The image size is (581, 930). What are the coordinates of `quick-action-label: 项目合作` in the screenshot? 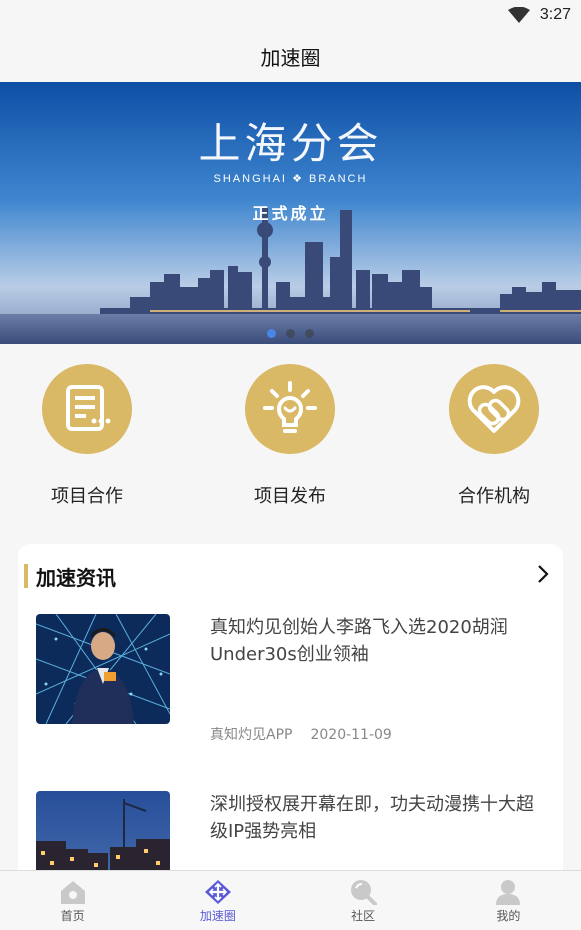 It's located at (87, 496).